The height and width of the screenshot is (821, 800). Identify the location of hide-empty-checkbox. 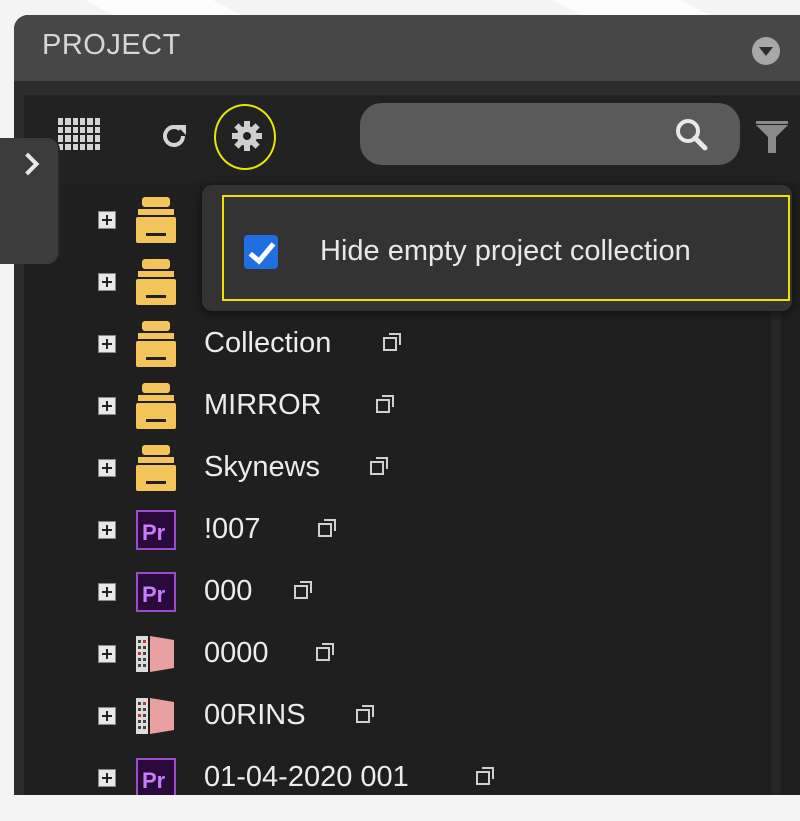
(261, 252).